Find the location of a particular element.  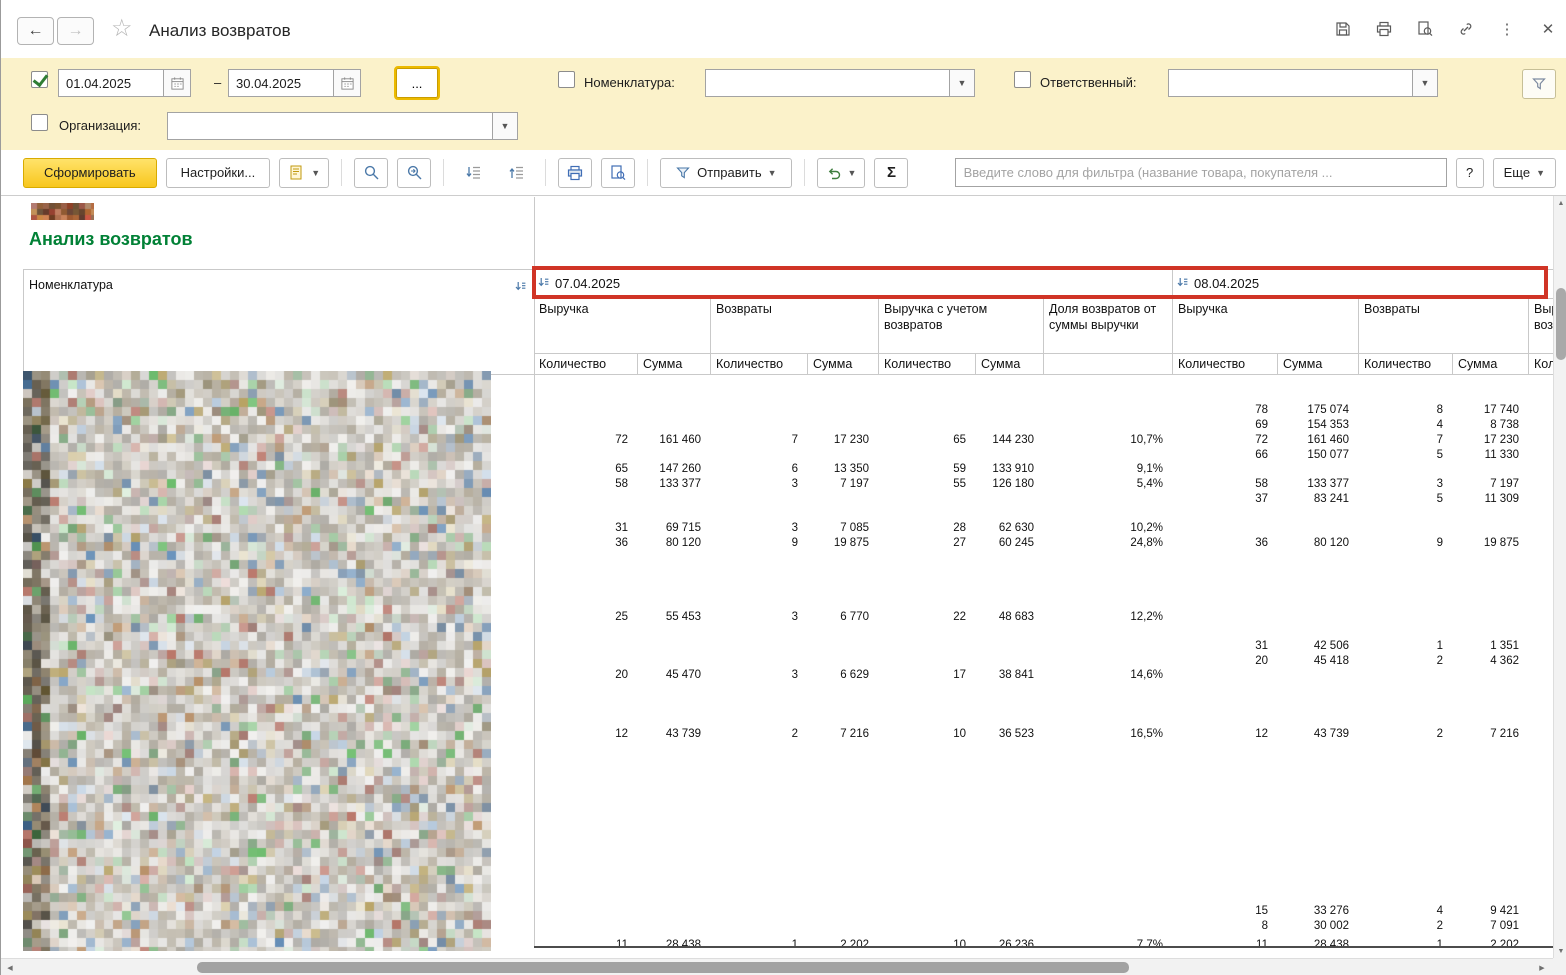

organization-checkbox is located at coordinates (39, 122).